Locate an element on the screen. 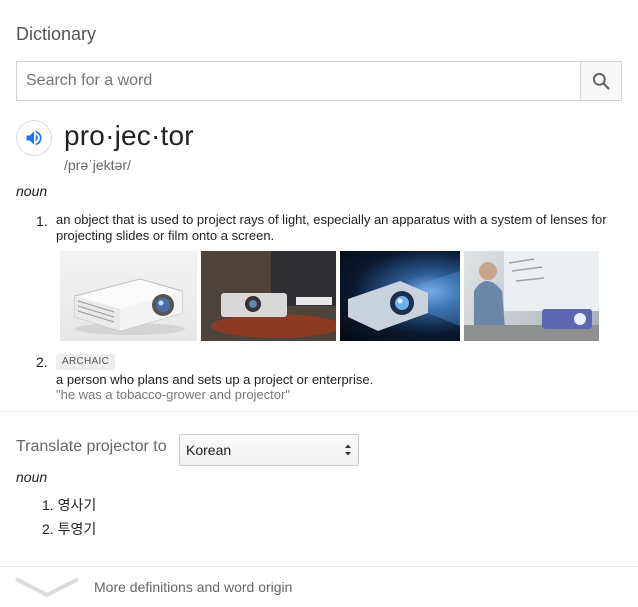  definition-number: 1. is located at coordinates (42, 221).